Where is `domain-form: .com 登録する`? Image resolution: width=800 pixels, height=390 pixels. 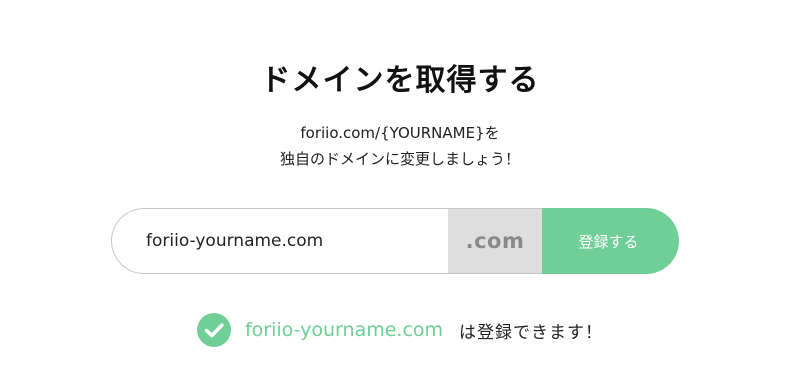
domain-form: .com 登録する is located at coordinates (395, 241).